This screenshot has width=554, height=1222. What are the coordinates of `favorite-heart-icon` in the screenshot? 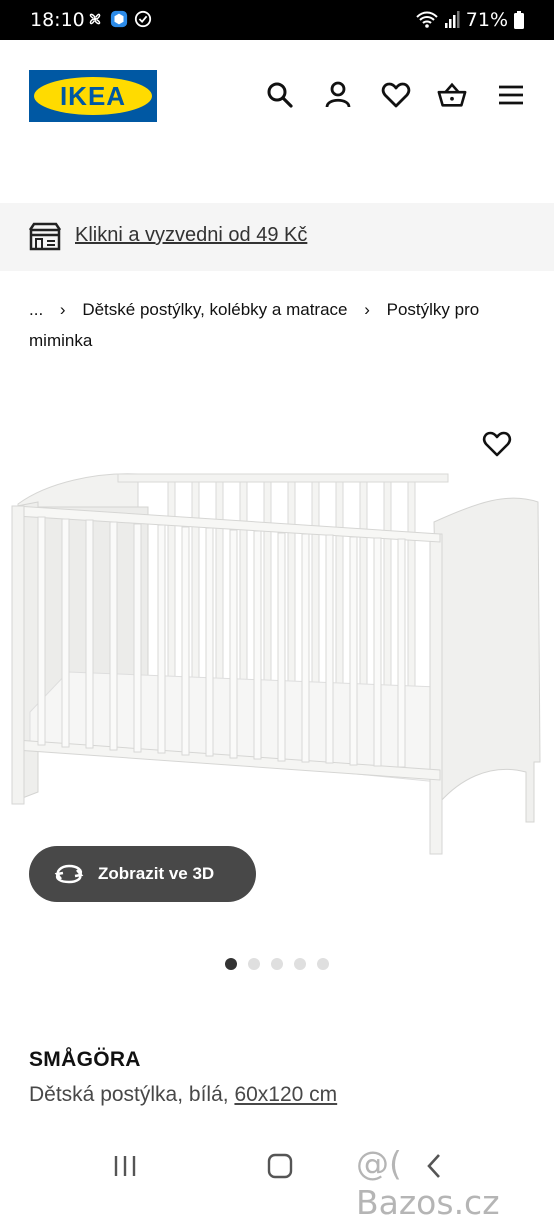 It's located at (497, 444).